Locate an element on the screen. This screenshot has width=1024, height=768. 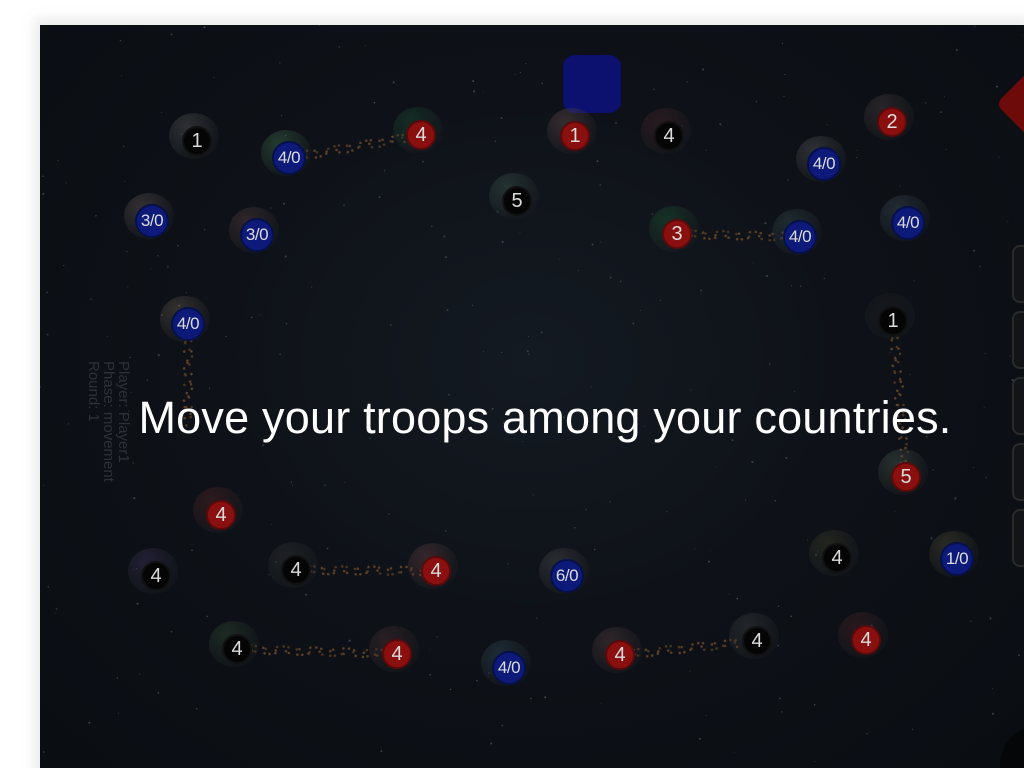
instruction-message: Move your troops among your countries. is located at coordinates (545, 417).